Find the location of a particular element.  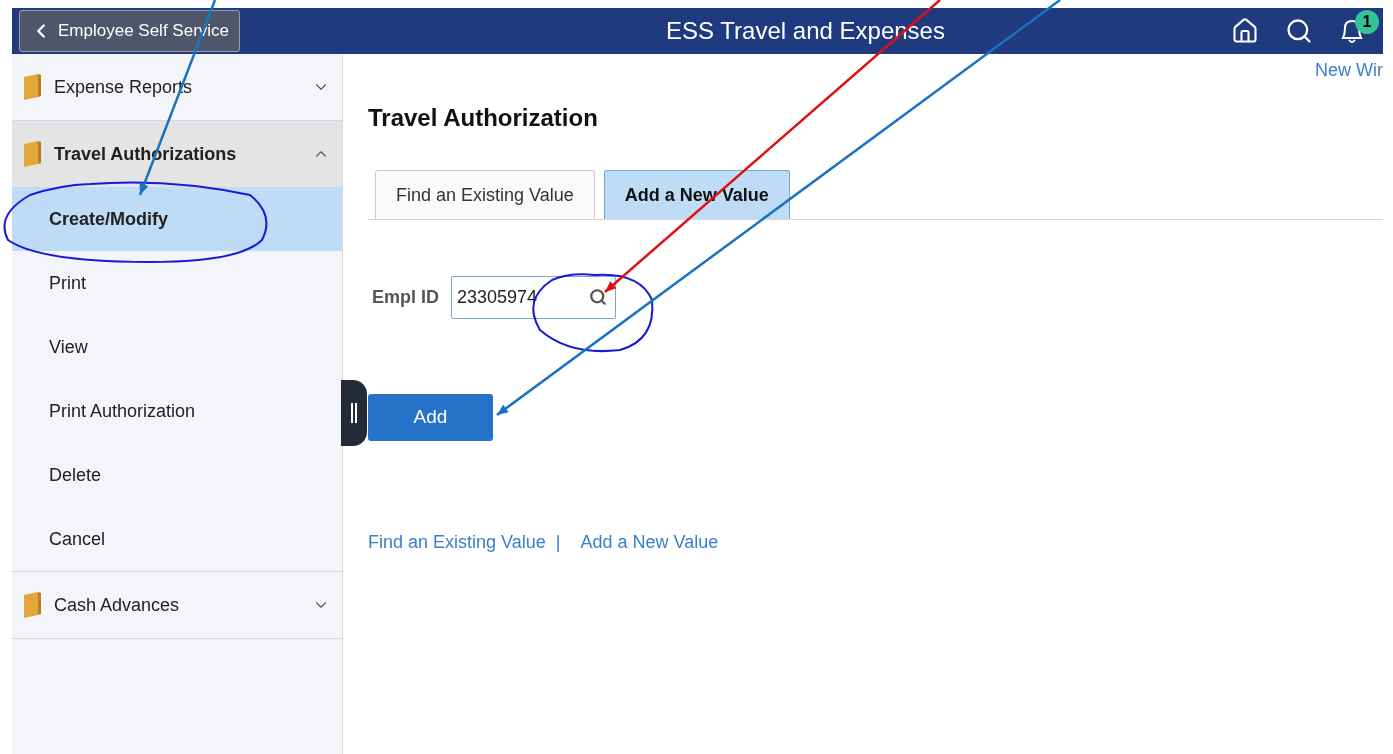

home-icon is located at coordinates (1245, 31).